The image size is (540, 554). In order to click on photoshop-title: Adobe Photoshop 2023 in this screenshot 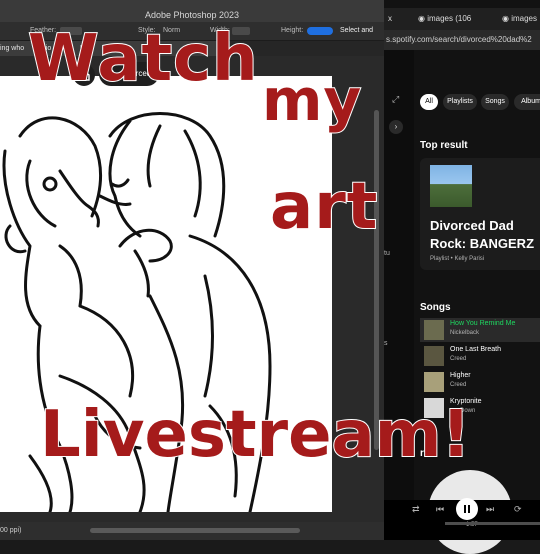, I will do `click(192, 15)`.